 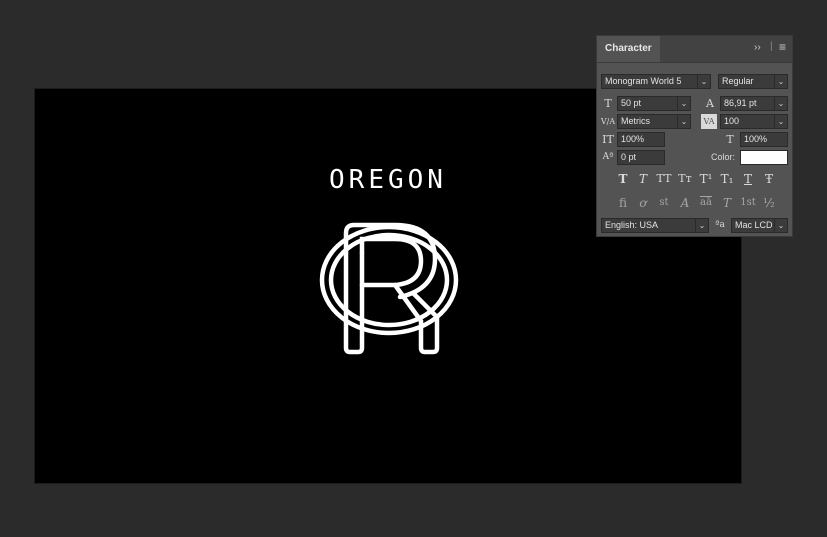 What do you see at coordinates (754, 121) in the screenshot?
I see `tracking-select: 100 ⌄` at bounding box center [754, 121].